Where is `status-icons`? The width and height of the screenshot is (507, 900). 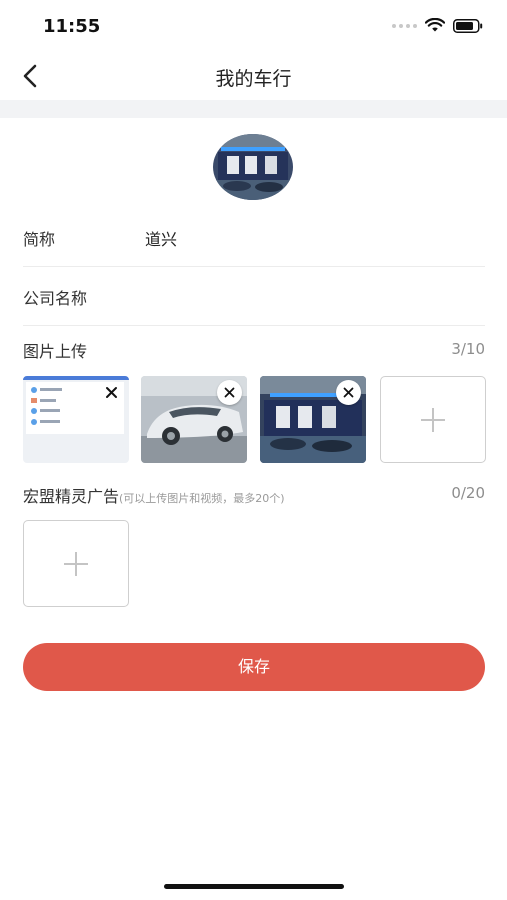
status-icons is located at coordinates (437, 25).